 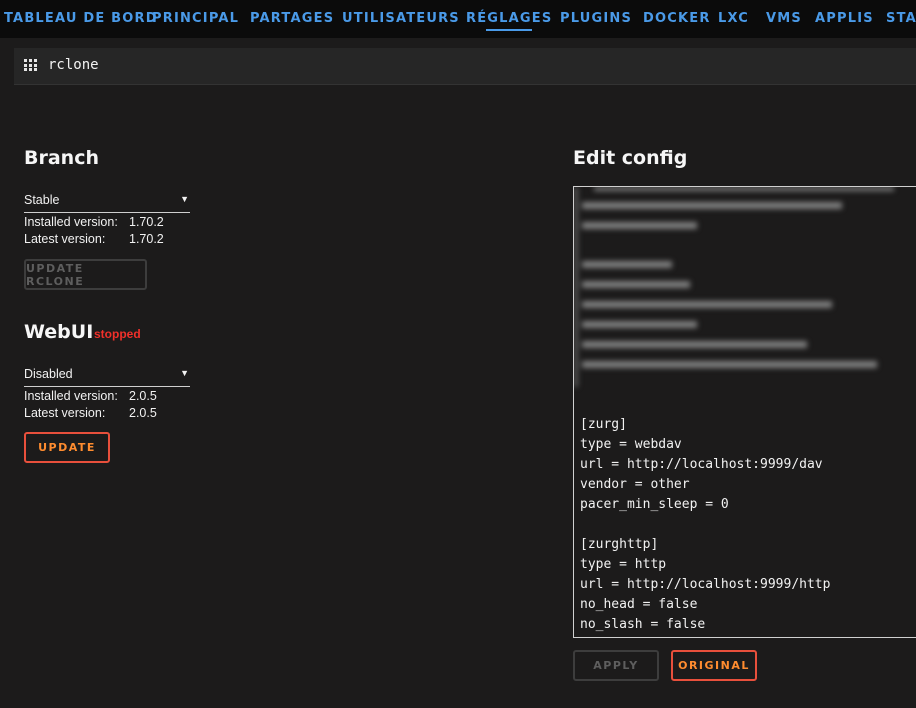 I want to click on nav-reglages: RÉGLAGES, so click(x=509, y=21).